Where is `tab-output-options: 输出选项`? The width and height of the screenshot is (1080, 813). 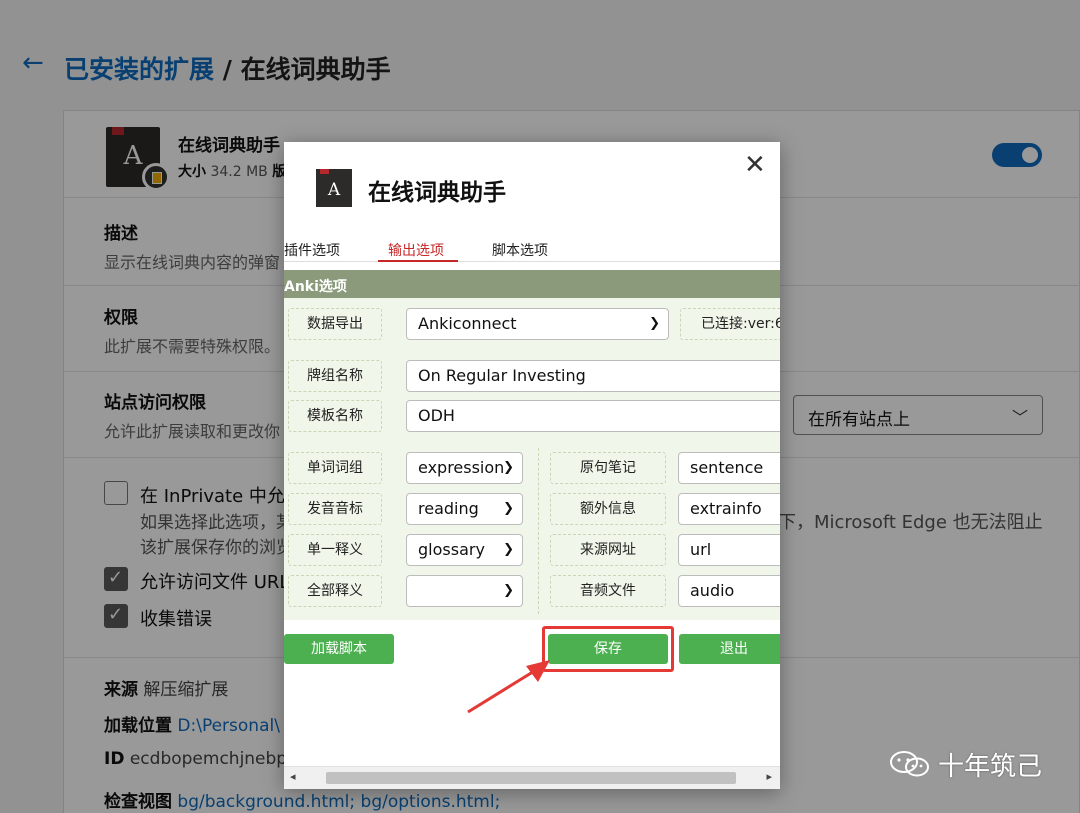
tab-output-options: 输出选项 is located at coordinates (416, 250).